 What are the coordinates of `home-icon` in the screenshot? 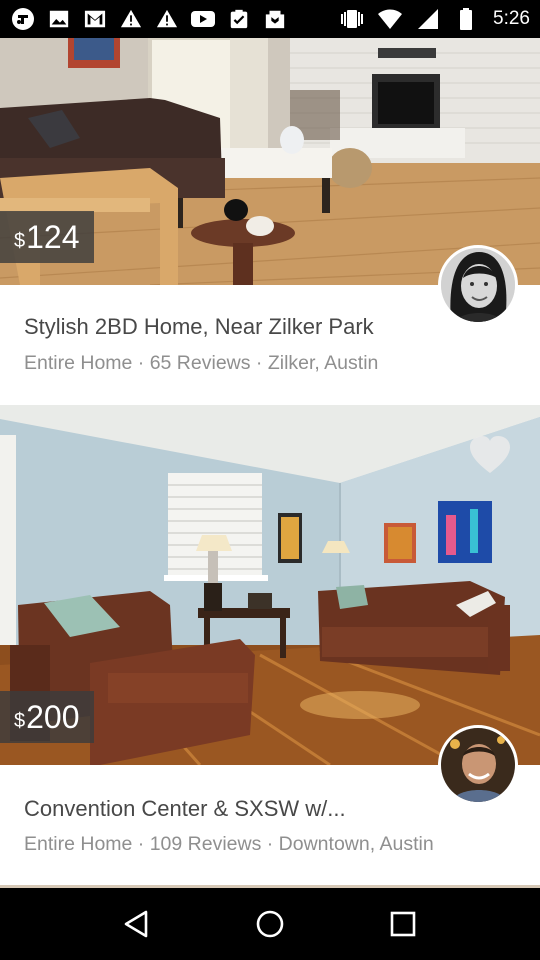 It's located at (270, 924).